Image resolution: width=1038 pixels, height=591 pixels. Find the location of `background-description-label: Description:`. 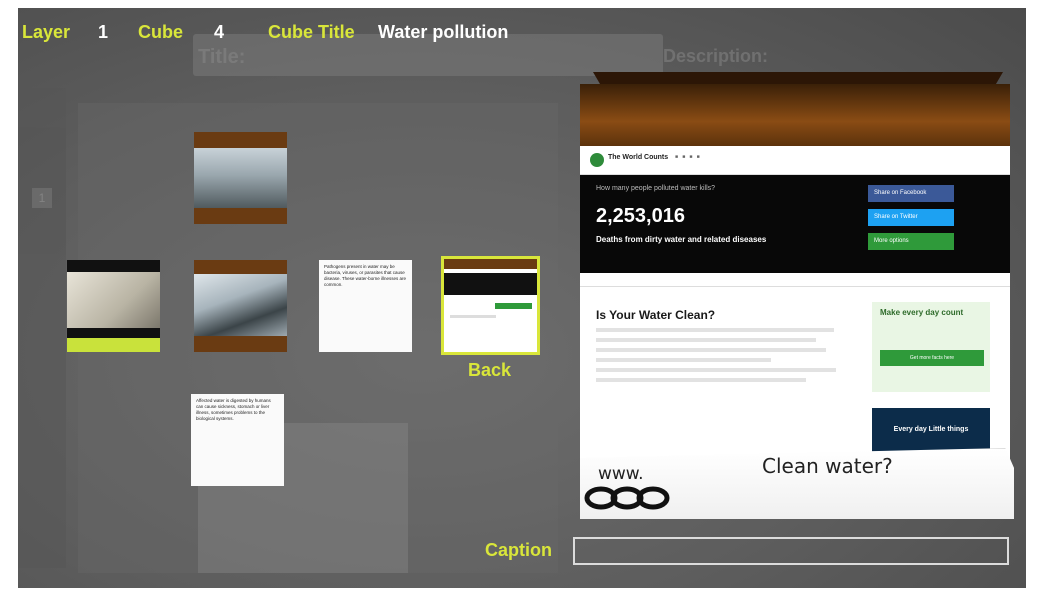

background-description-label: Description: is located at coordinates (716, 56).